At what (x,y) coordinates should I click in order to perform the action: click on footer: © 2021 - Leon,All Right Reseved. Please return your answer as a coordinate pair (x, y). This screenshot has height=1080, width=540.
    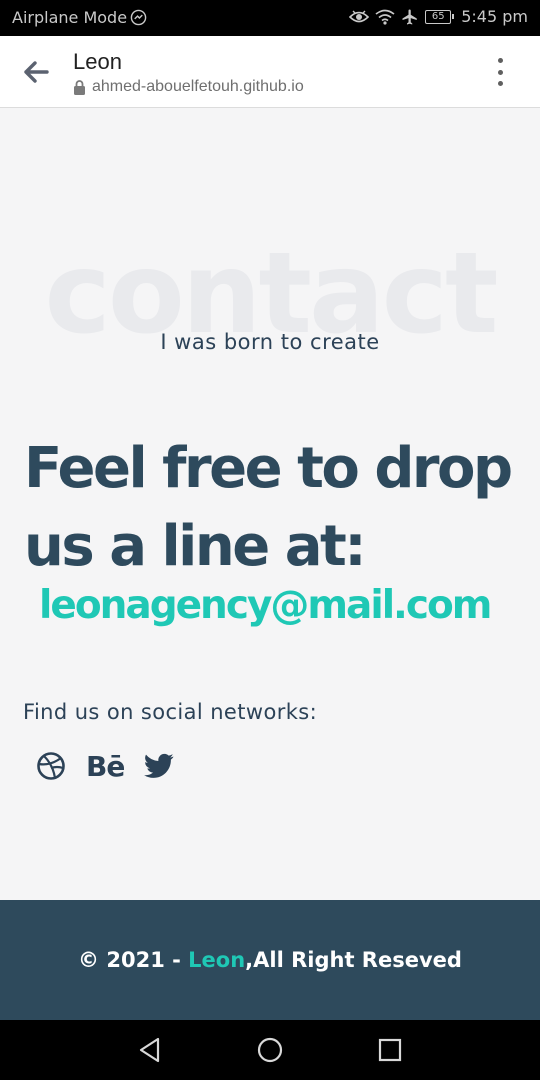
    Looking at the image, I should click on (270, 960).